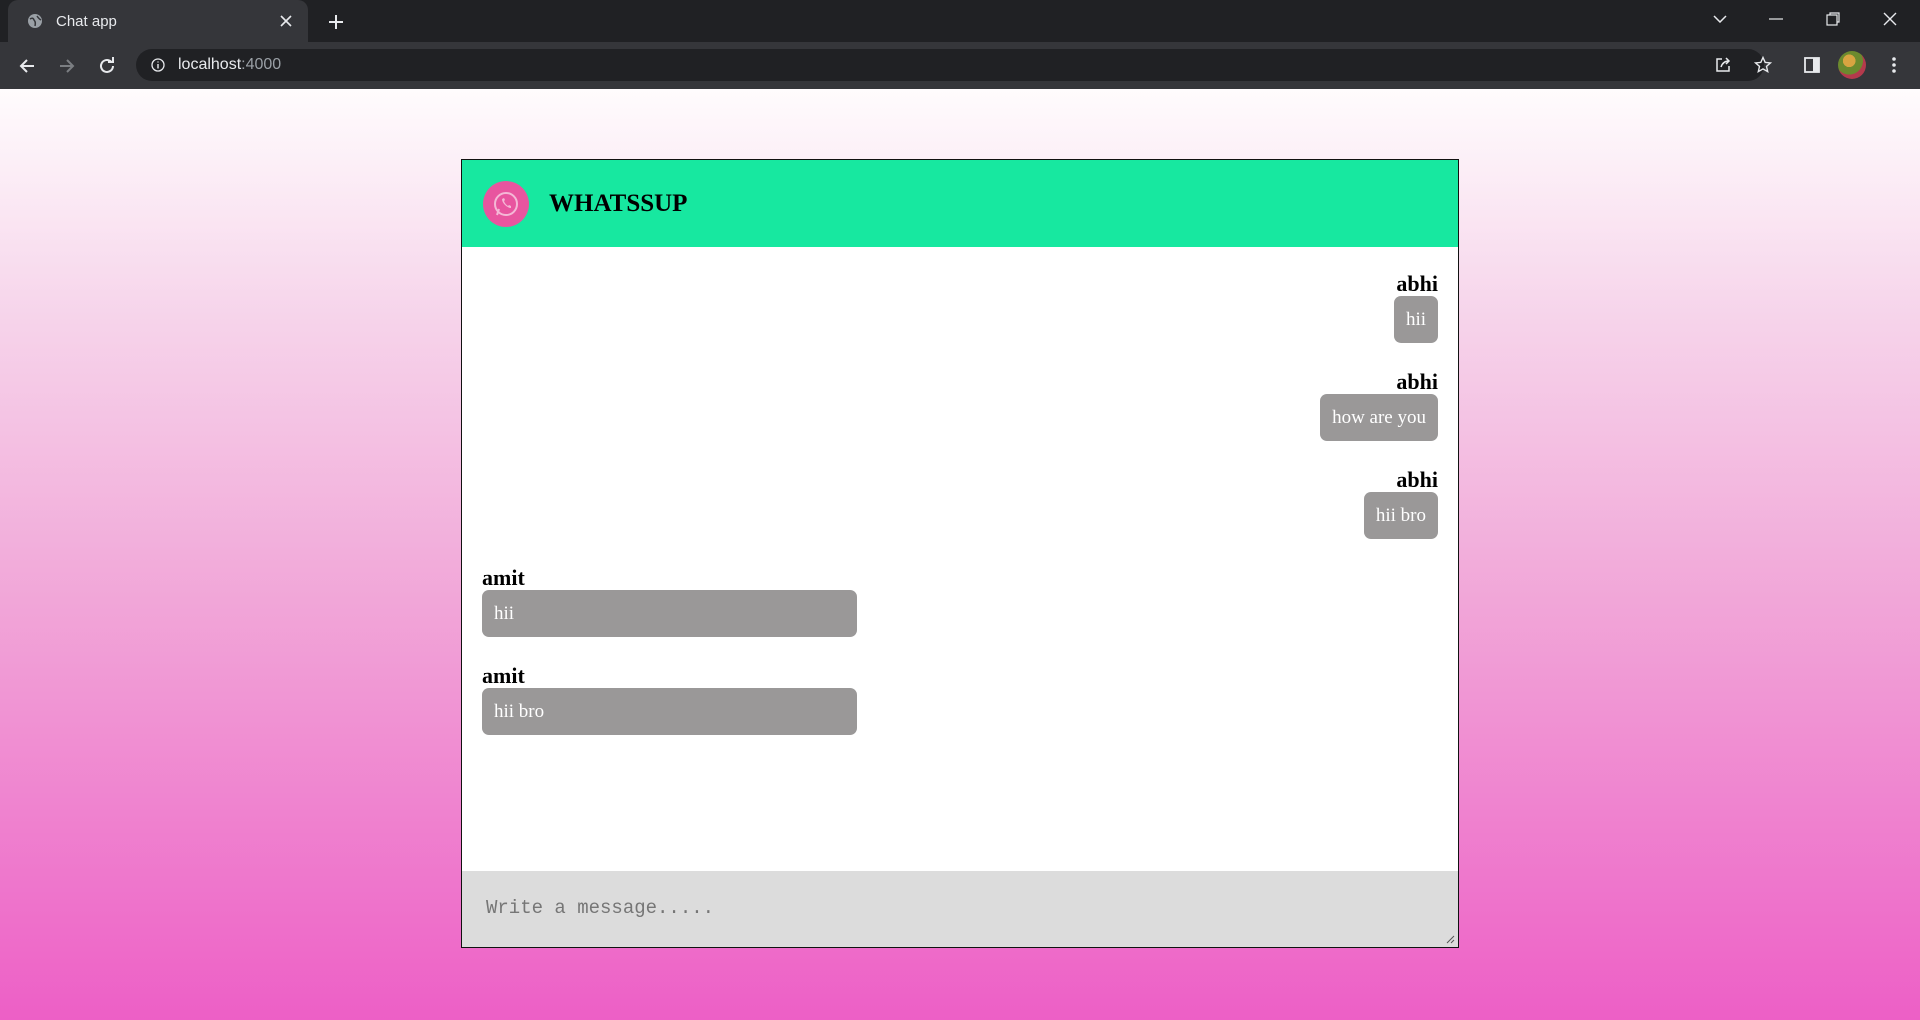 The height and width of the screenshot is (1020, 1920). I want to click on tab-search-icon, so click(1720, 19).